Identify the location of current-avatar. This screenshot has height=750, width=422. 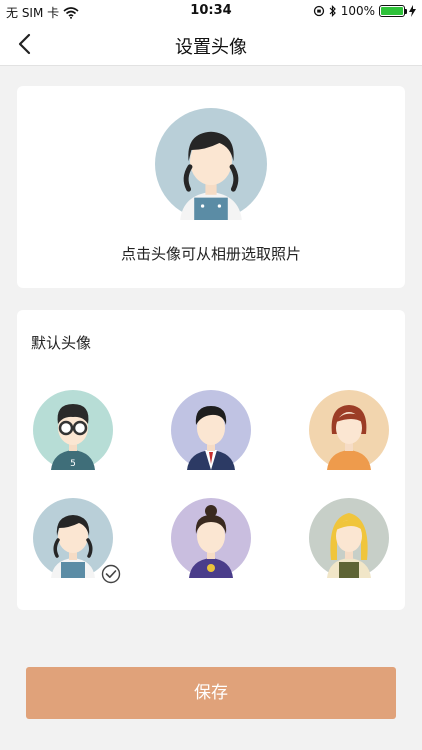
(211, 164).